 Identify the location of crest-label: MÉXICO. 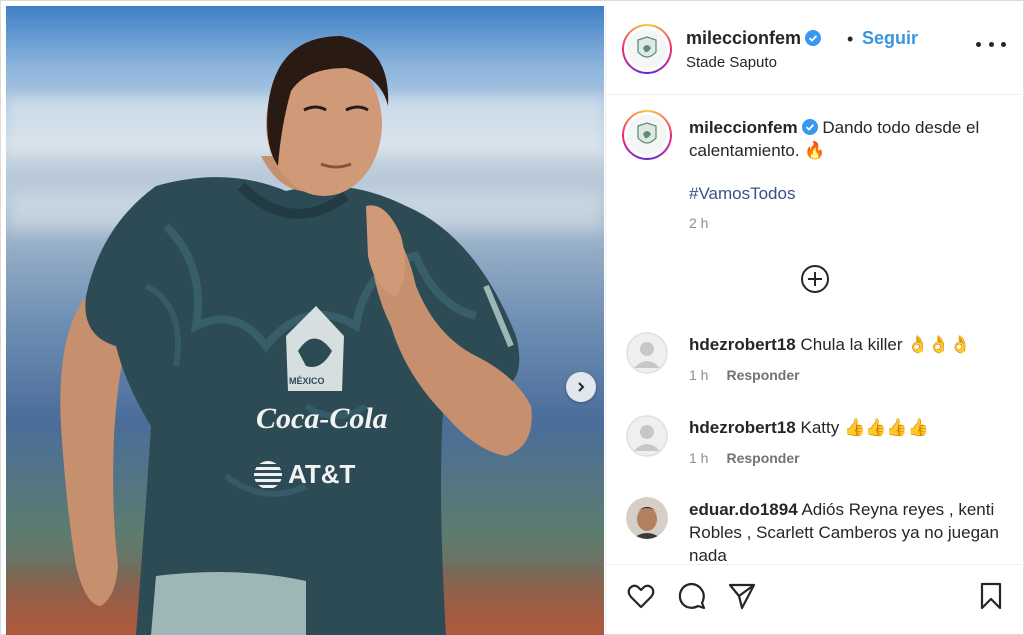
(307, 381).